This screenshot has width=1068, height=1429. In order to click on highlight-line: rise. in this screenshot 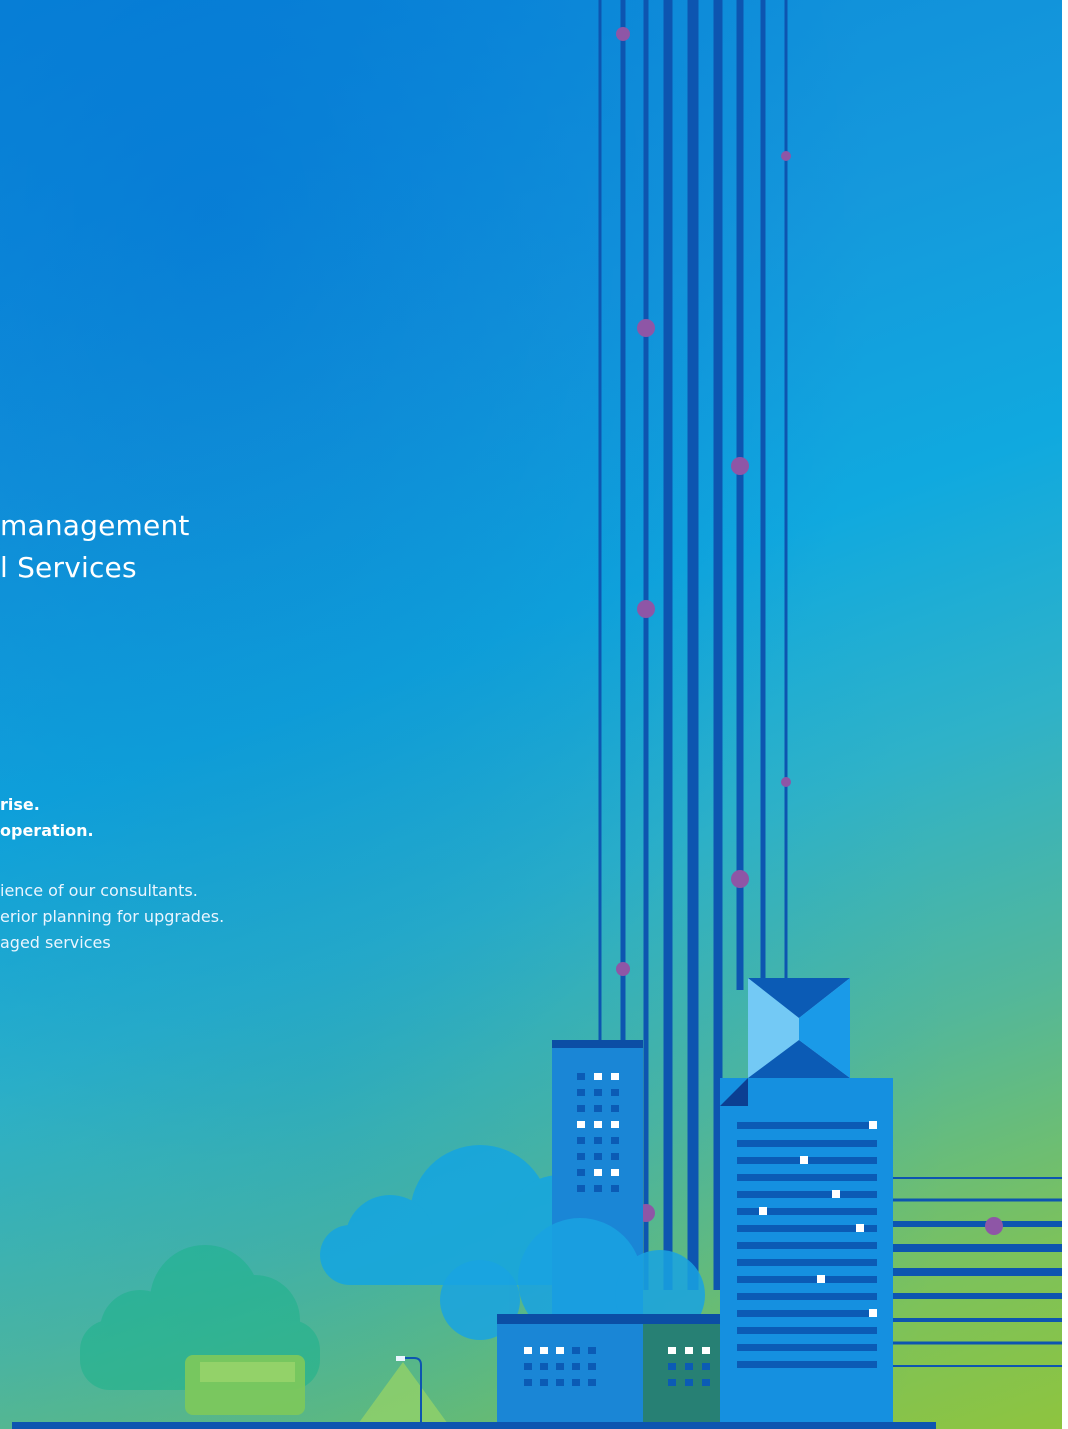, I will do `click(20, 804)`.